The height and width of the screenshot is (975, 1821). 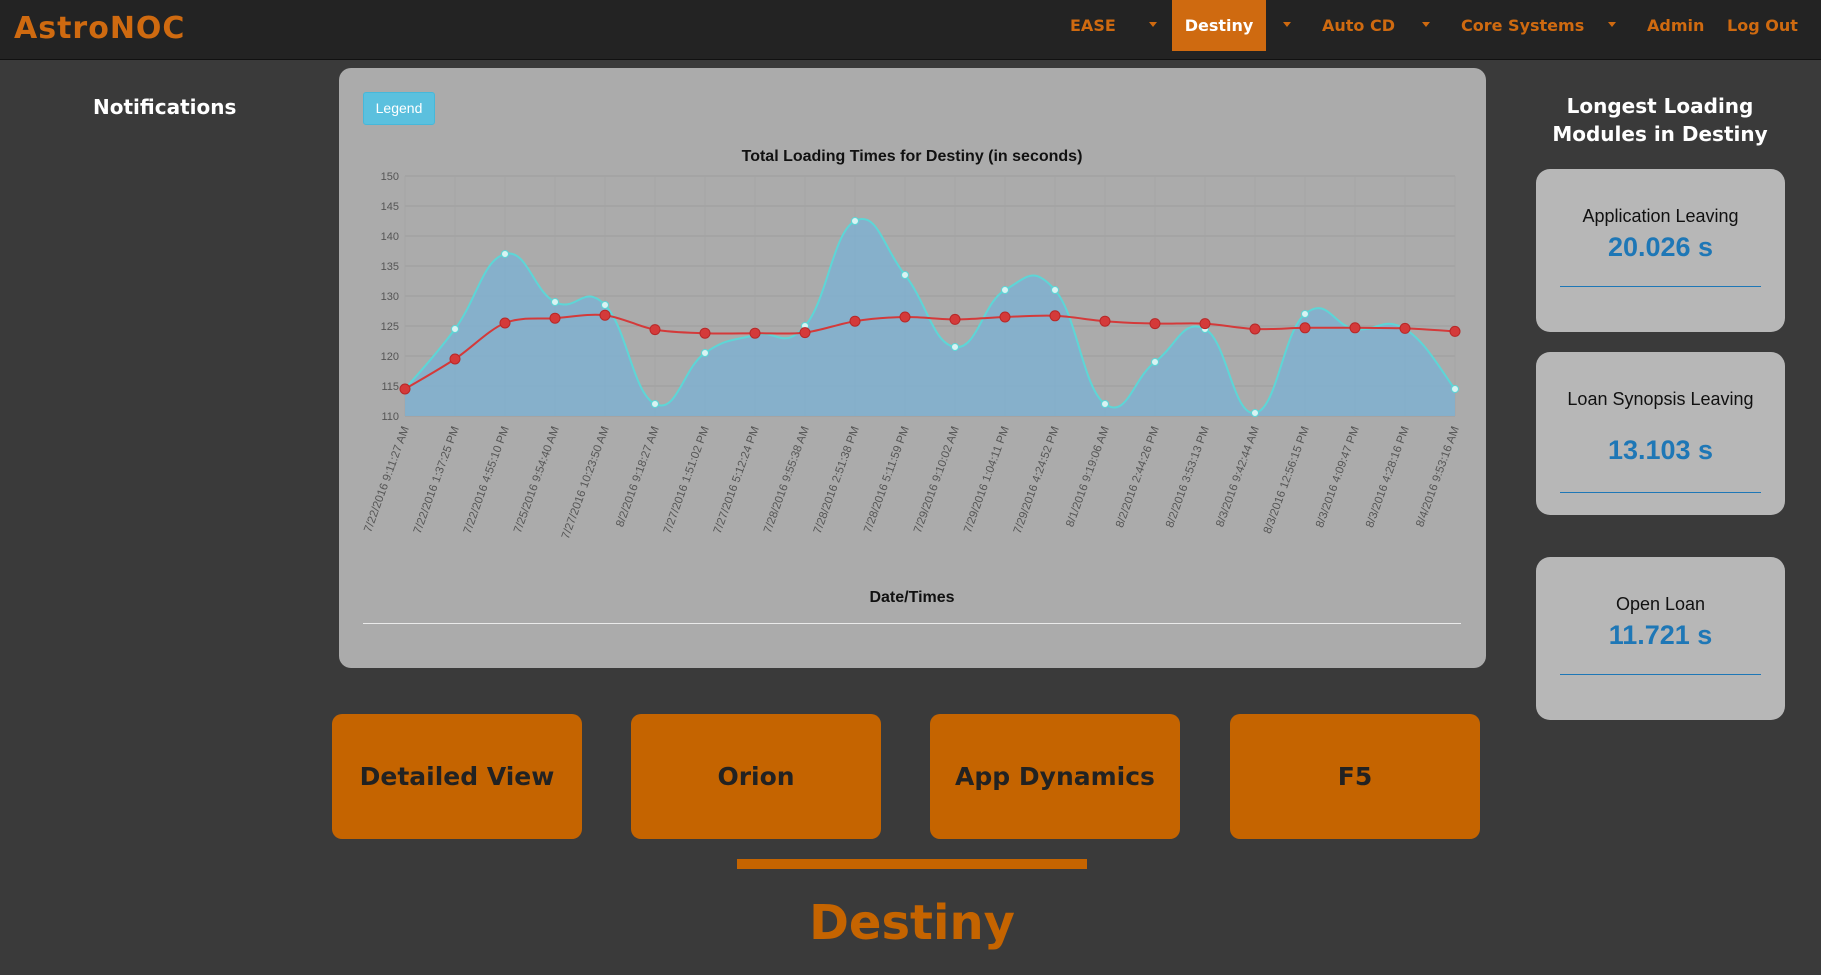 I want to click on x-tick-label: 7/22/2016 4:55:10 PM, so click(x=487, y=480).